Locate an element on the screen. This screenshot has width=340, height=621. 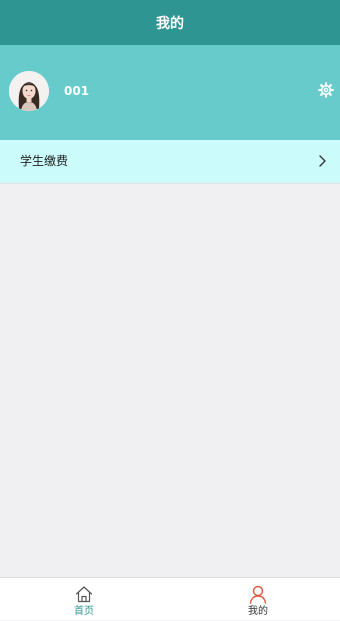
menu-item-label: 学生缴费 is located at coordinates (44, 161).